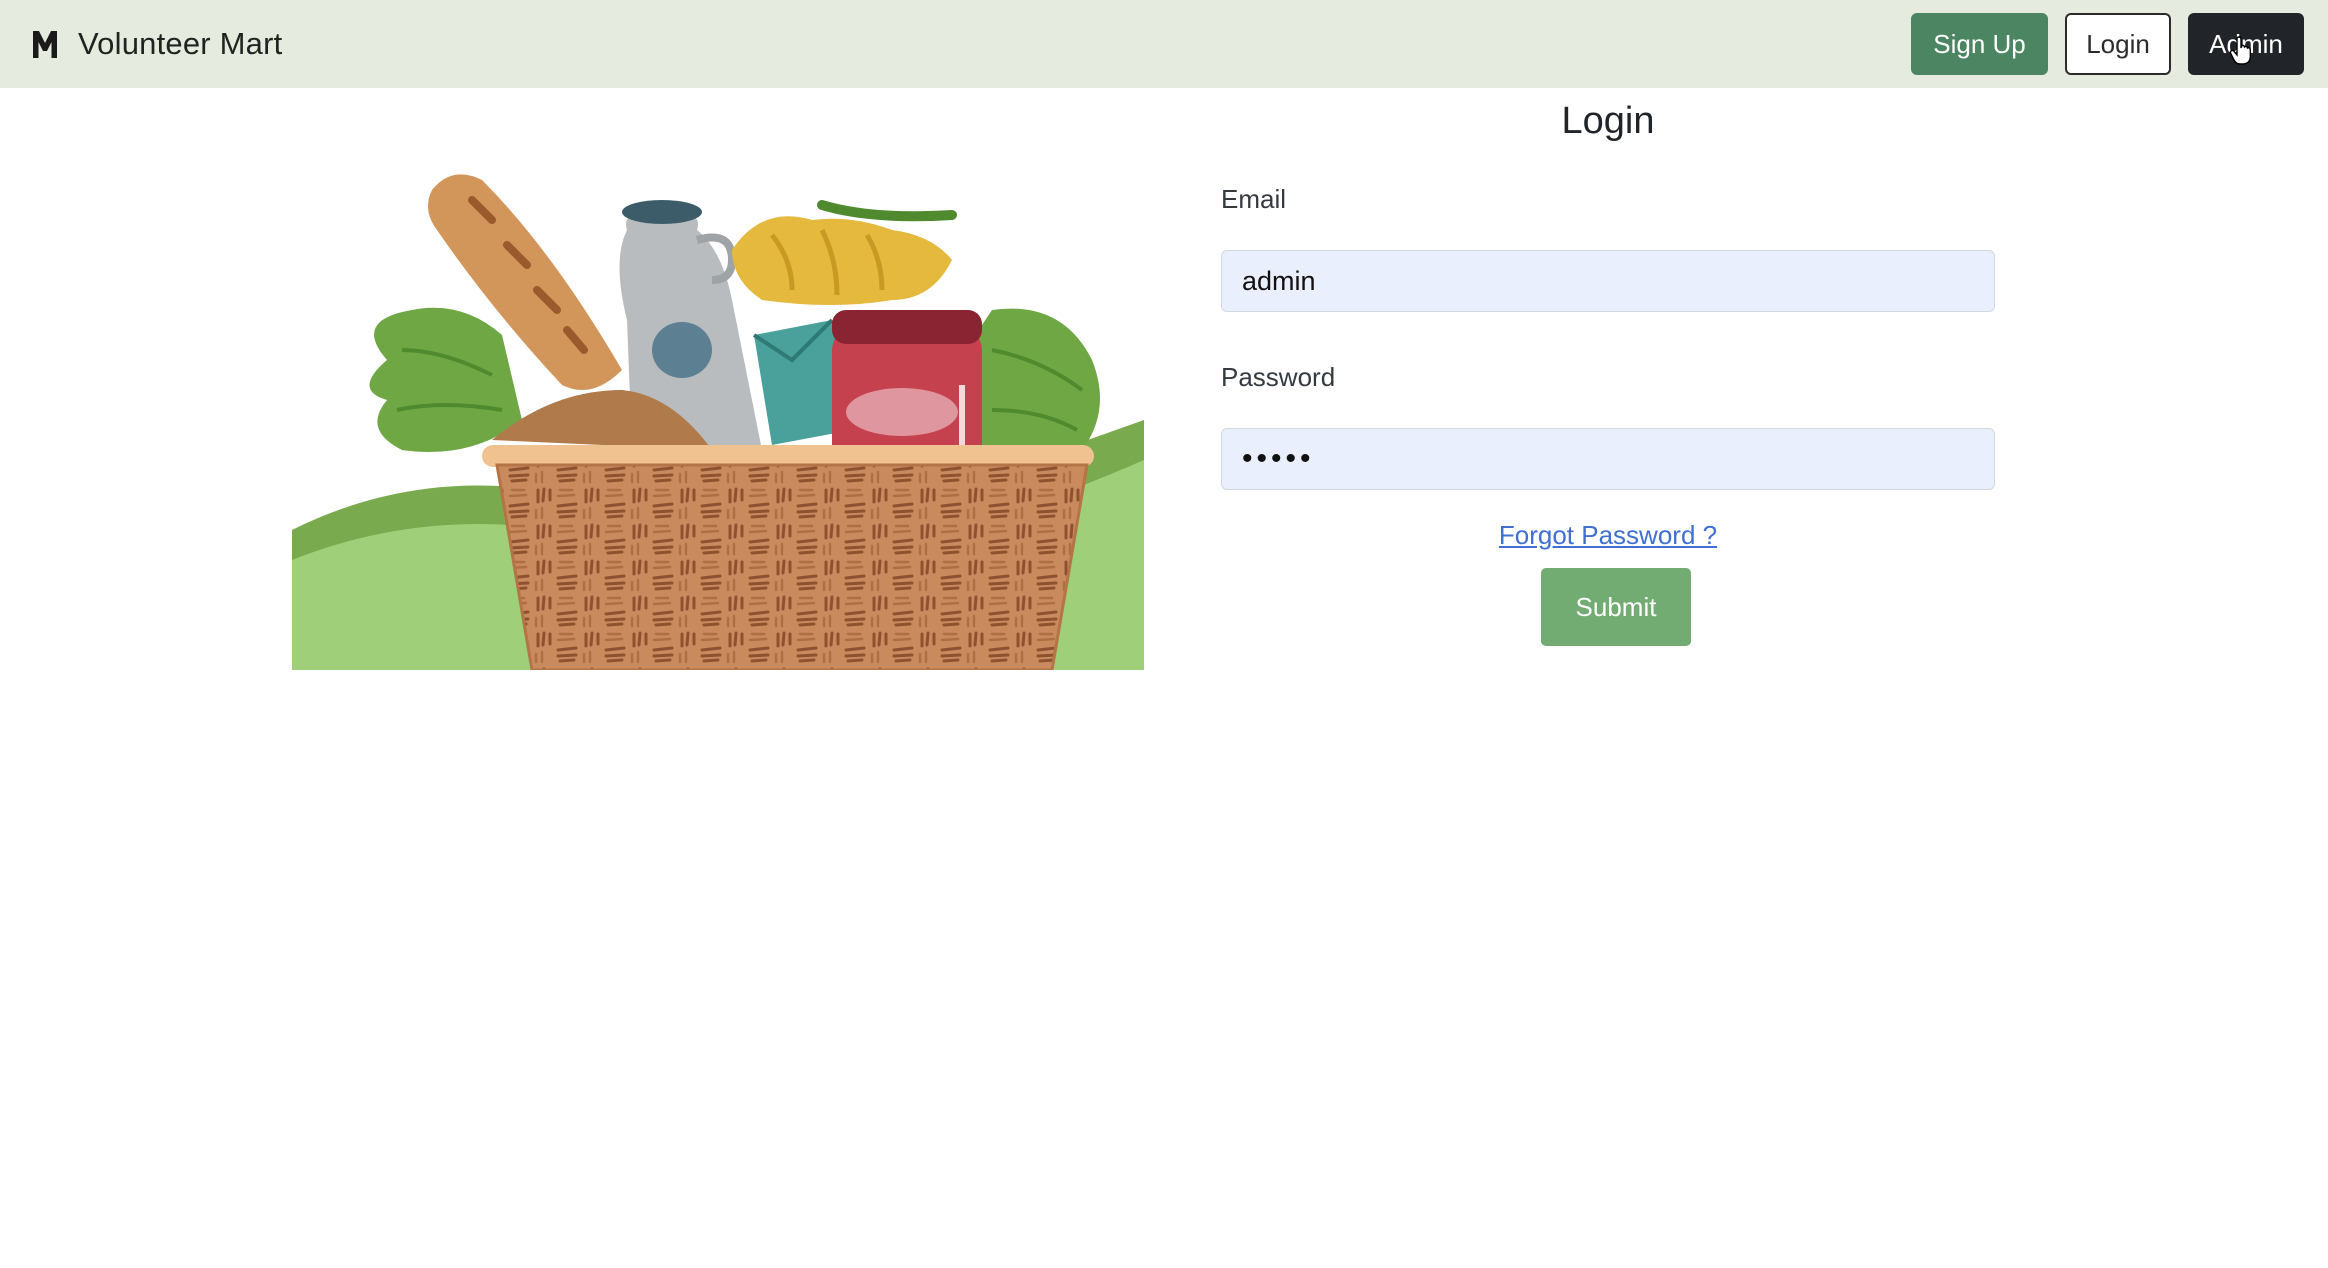 This screenshot has height=1268, width=2328. What do you see at coordinates (1608, 121) in the screenshot?
I see `login-title: Login` at bounding box center [1608, 121].